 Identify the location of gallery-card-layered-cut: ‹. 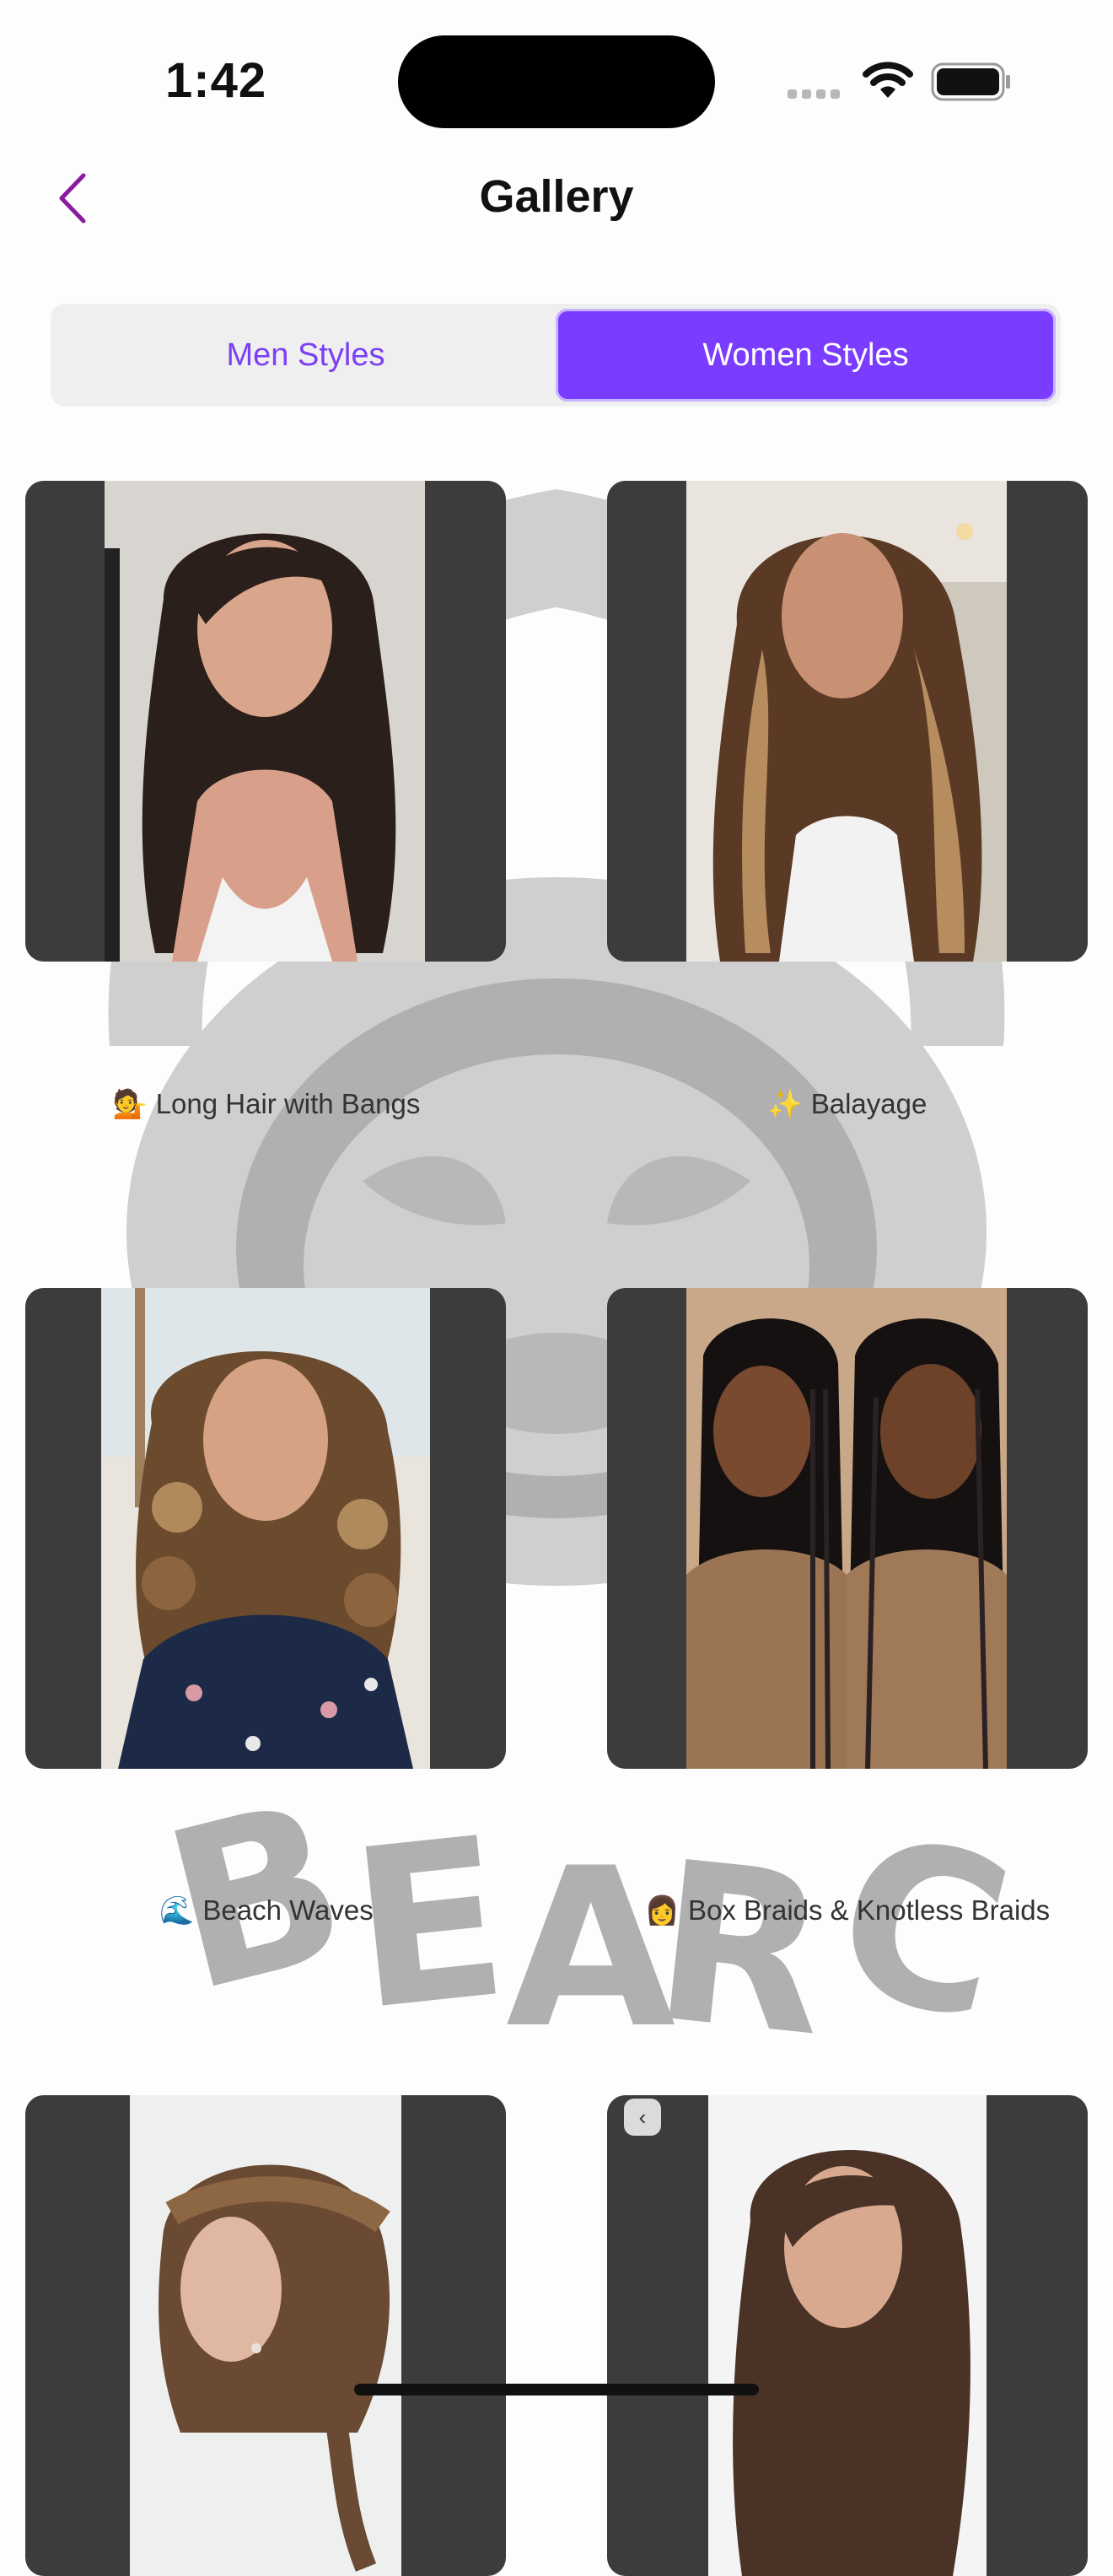
(847, 2335).